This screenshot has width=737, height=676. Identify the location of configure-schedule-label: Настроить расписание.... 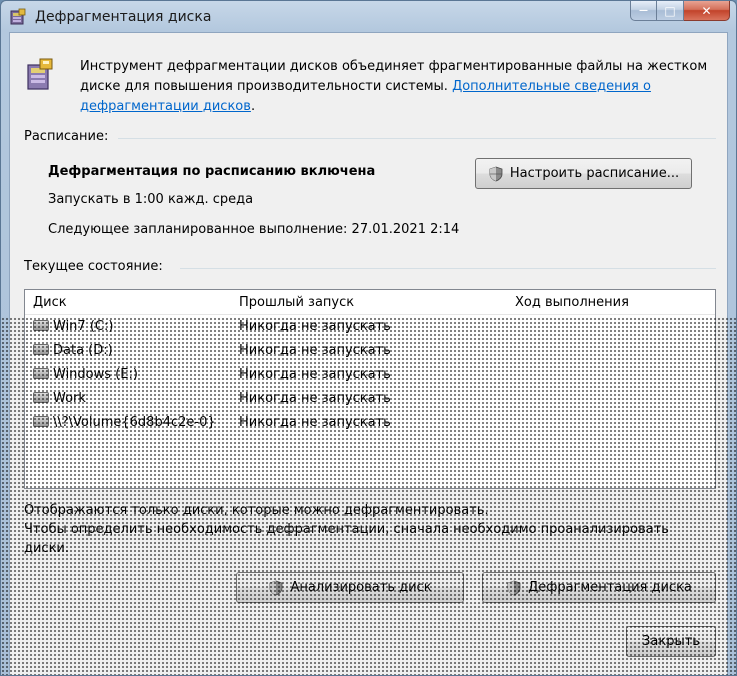
(594, 173).